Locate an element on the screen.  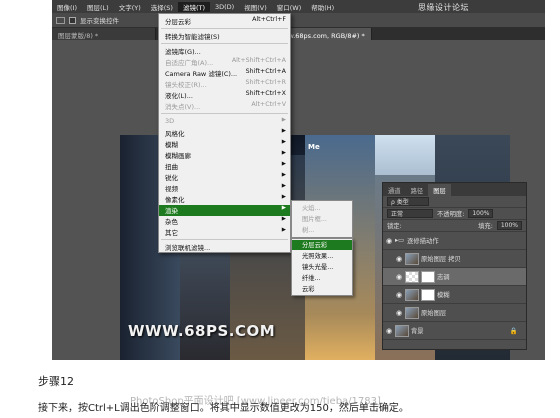
menu-item-vanishing-point: 消失点(V)... Alt+Ctrl+V is located at coordinates (225, 106).